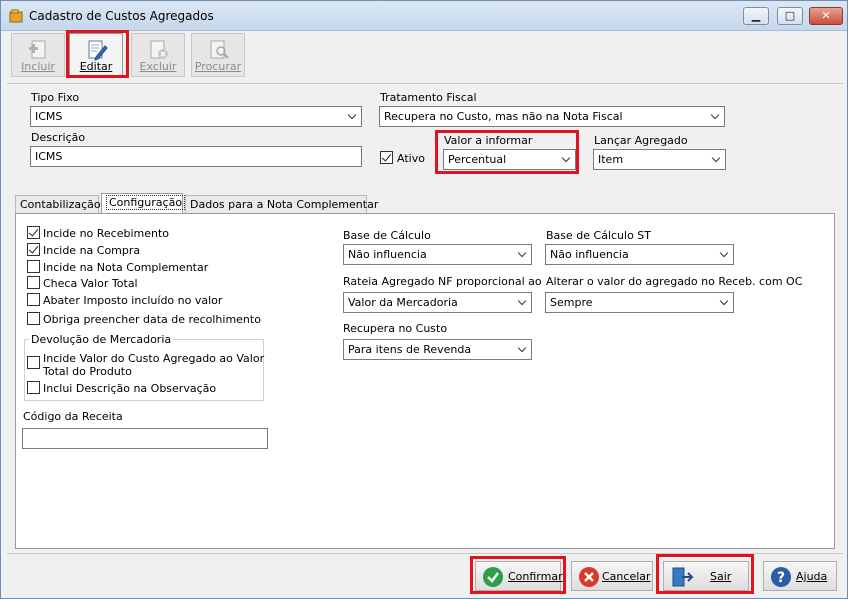 This screenshot has height=599, width=848. What do you see at coordinates (92, 250) in the screenshot?
I see `incide-compra-label: Incide na Compra` at bounding box center [92, 250].